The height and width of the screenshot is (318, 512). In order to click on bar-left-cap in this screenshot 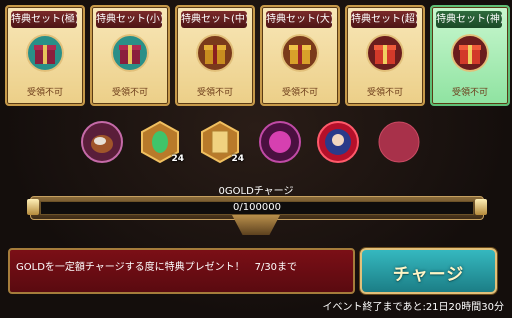, I will do `click(33, 207)`.